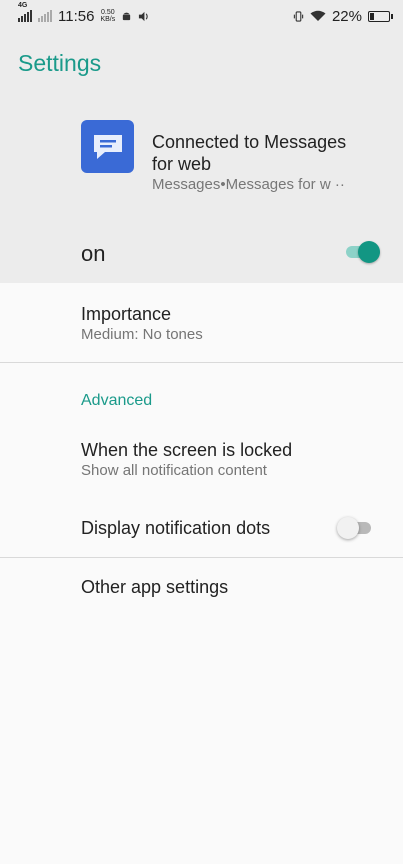 Image resolution: width=403 pixels, height=864 pixels. I want to click on wifi-icon, so click(318, 15).